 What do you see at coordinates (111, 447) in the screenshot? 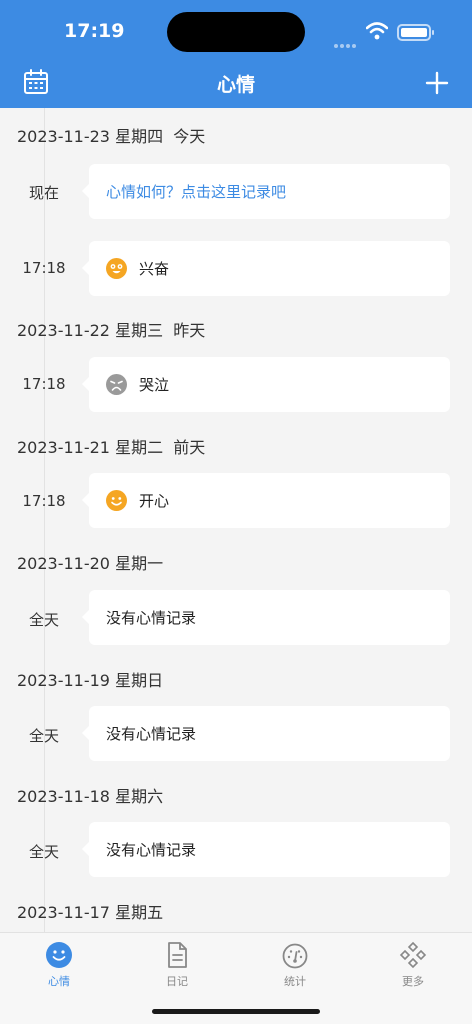
I see `date-header: 2023-11-21 星期二 前天` at bounding box center [111, 447].